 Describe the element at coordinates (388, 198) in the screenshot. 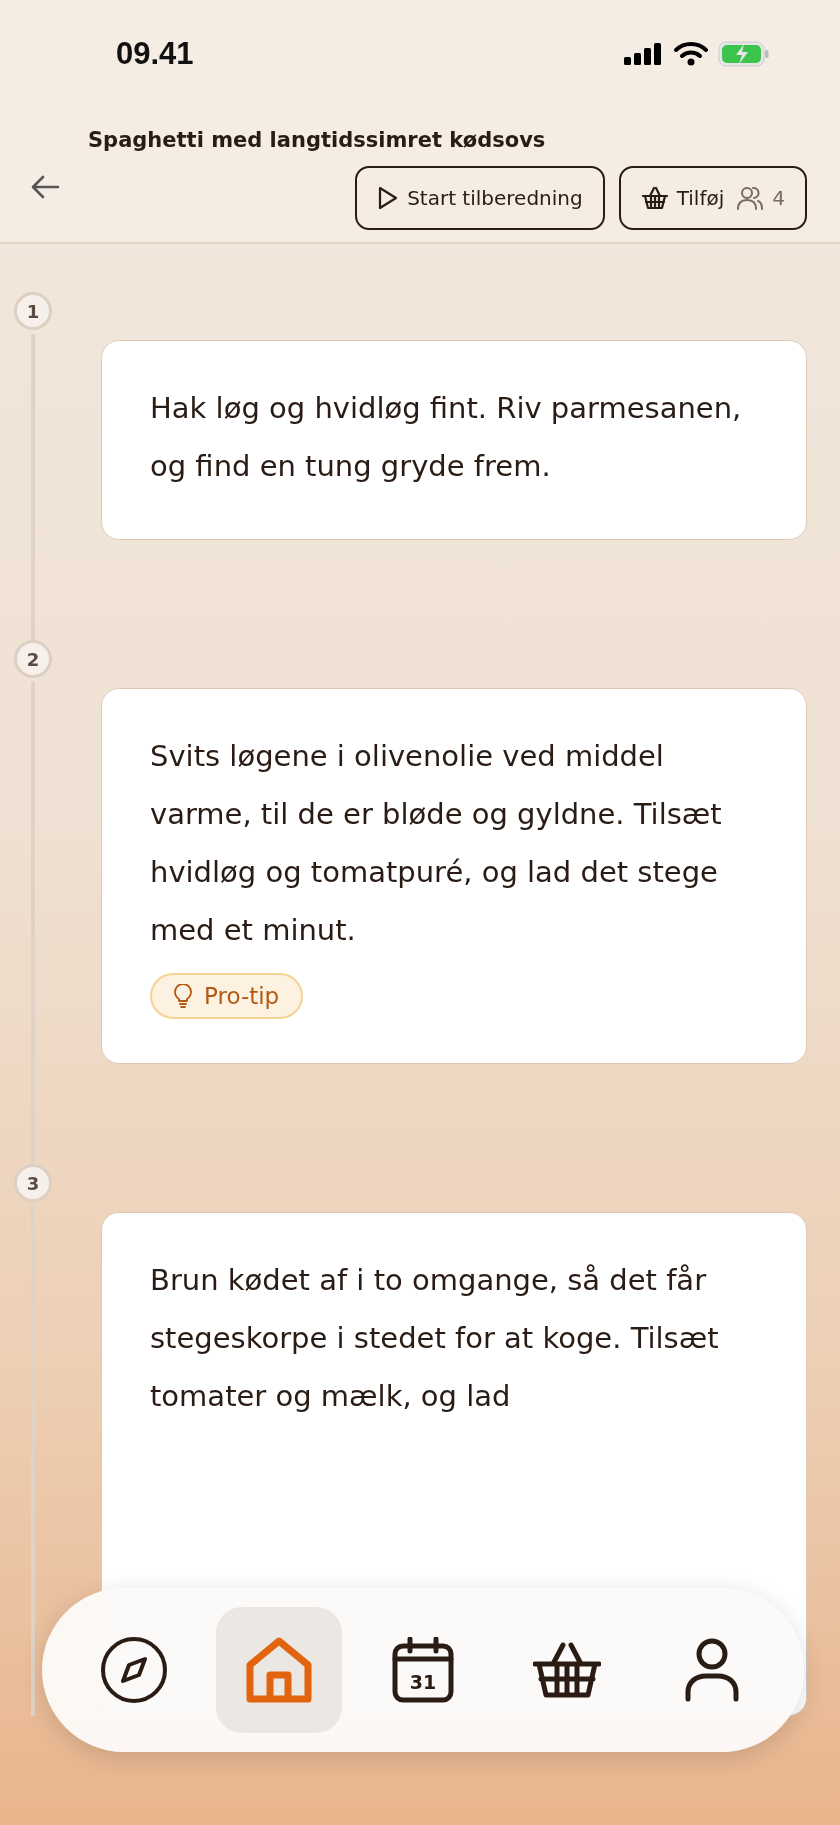

I see `play-icon` at that location.